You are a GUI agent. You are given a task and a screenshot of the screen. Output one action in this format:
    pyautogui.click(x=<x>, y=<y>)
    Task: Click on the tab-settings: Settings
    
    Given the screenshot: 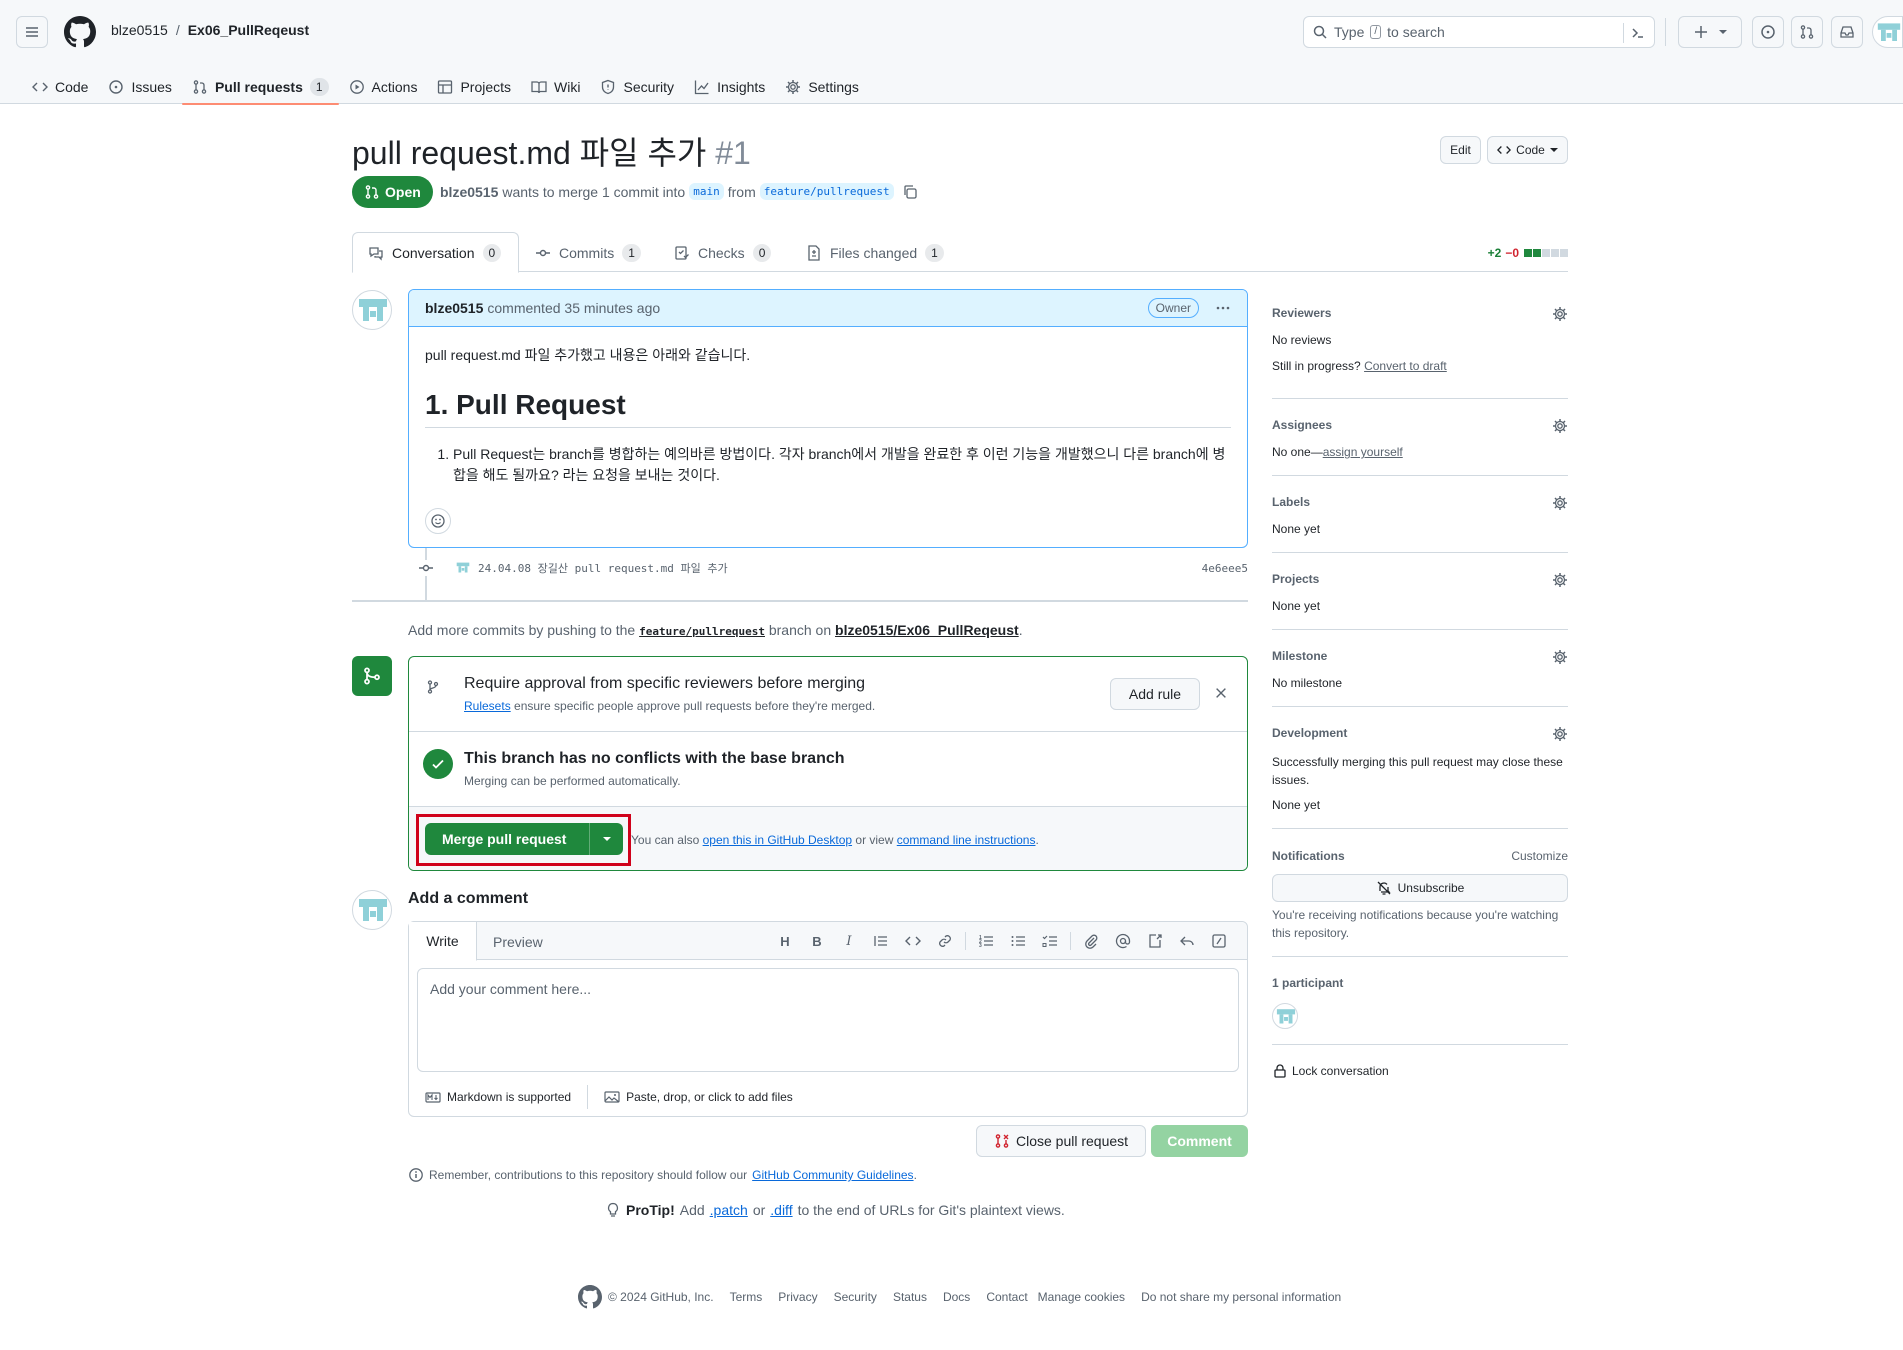 What is the action you would take?
    pyautogui.click(x=822, y=84)
    